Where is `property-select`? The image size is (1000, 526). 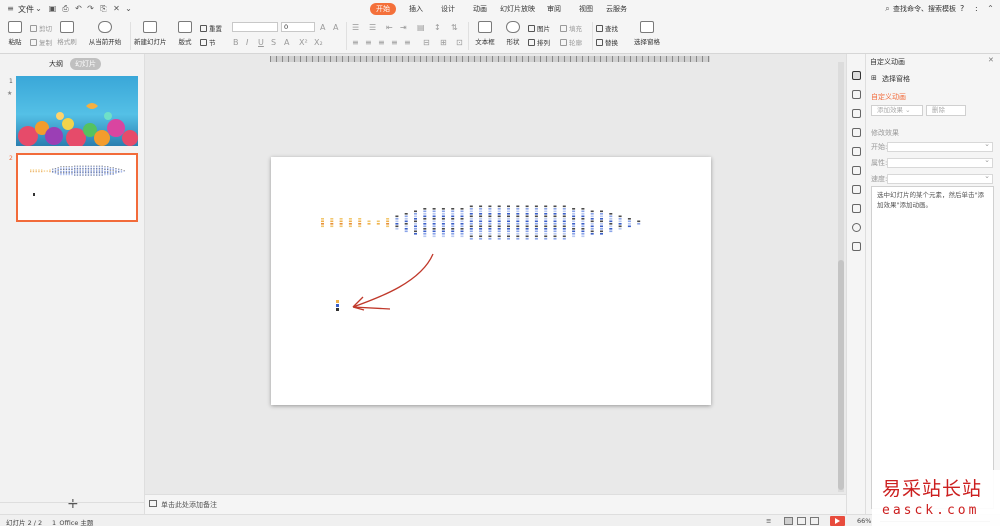
property-select is located at coordinates (940, 162).